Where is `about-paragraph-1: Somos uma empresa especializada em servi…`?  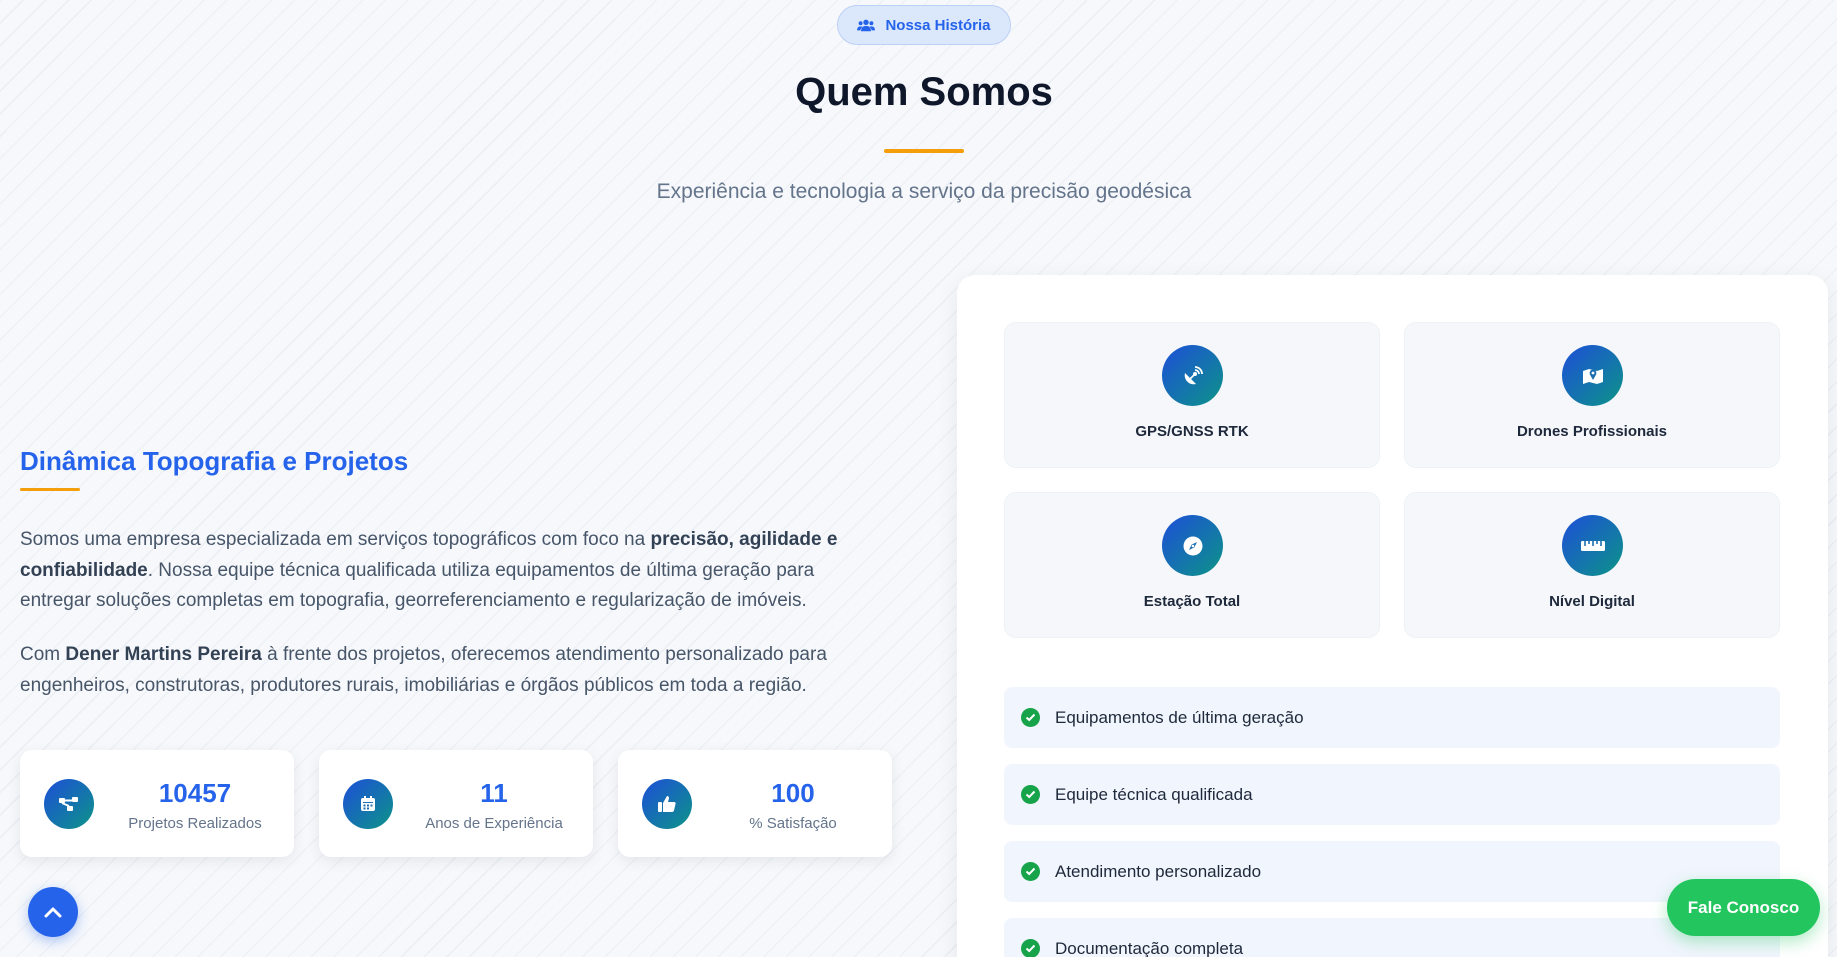 about-paragraph-1: Somos uma empresa especializada em servi… is located at coordinates (429, 570).